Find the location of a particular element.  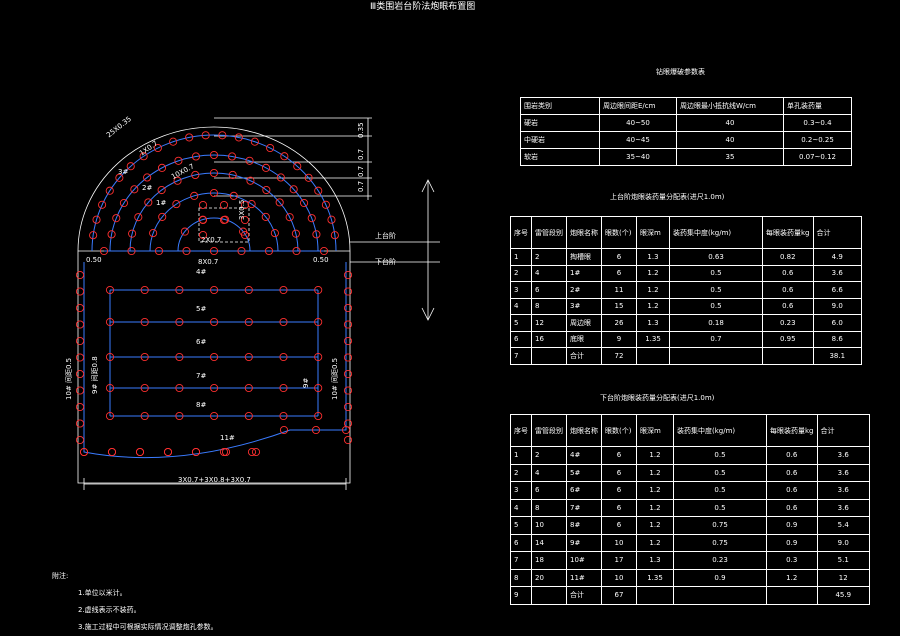

label-cut-h: 2X0.7 is located at coordinates (211, 240).